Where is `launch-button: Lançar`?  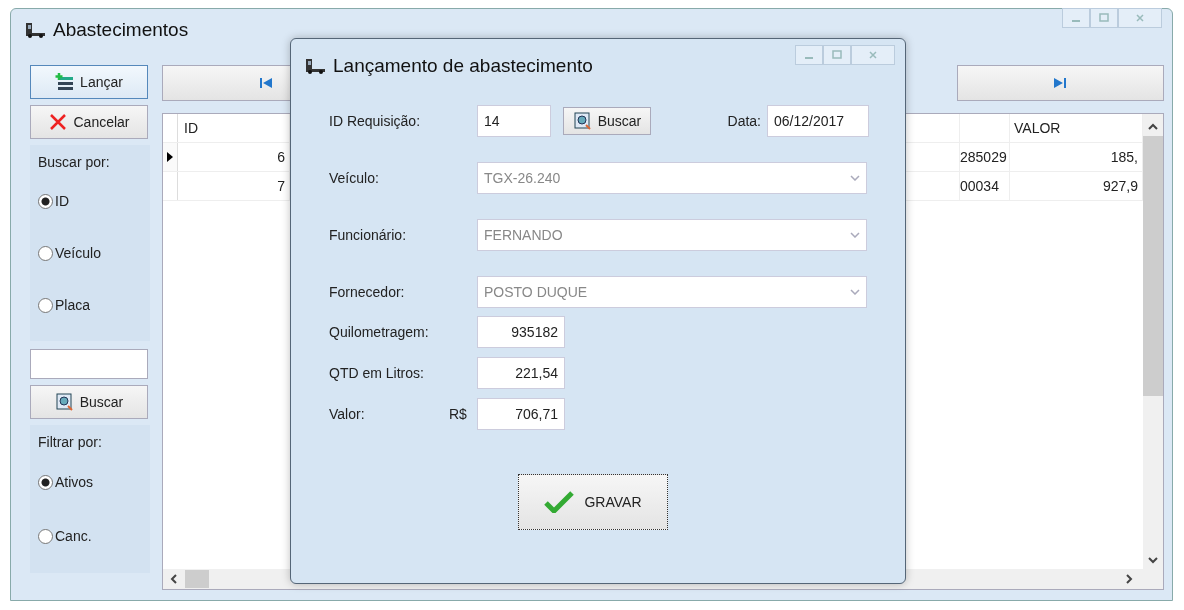 launch-button: Lançar is located at coordinates (89, 82).